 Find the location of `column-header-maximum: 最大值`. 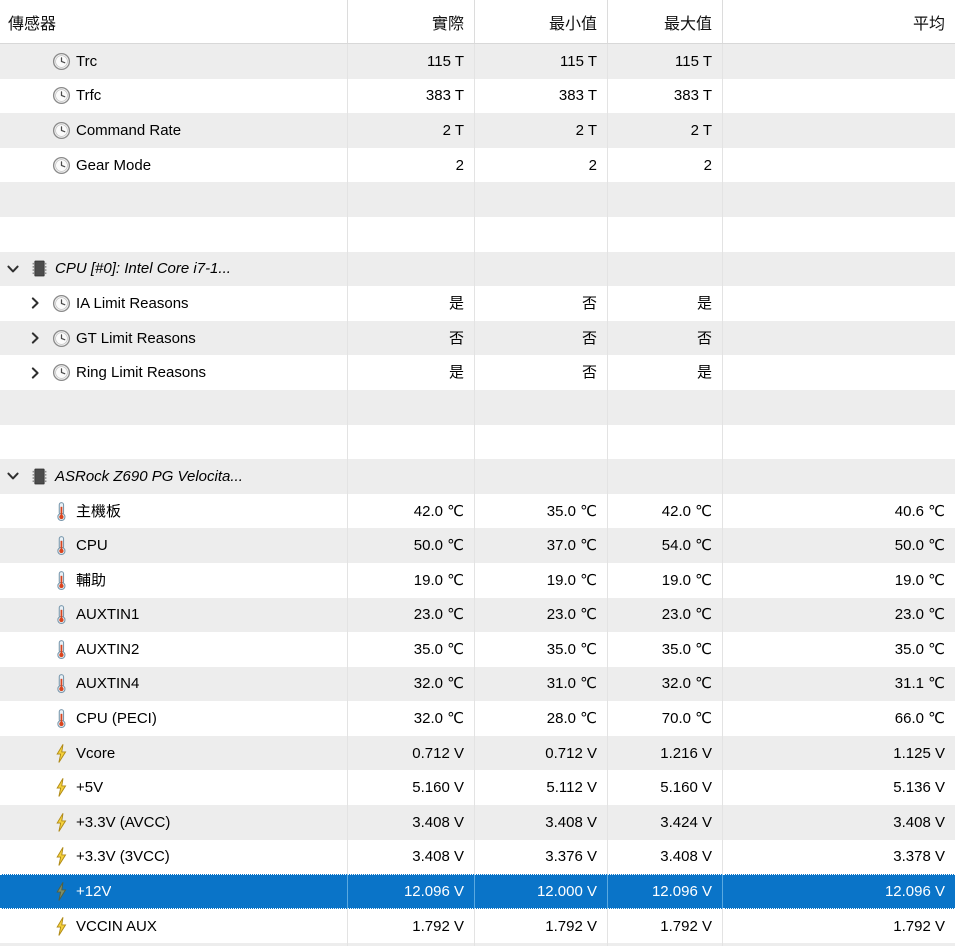

column-header-maximum: 最大值 is located at coordinates (665, 21).